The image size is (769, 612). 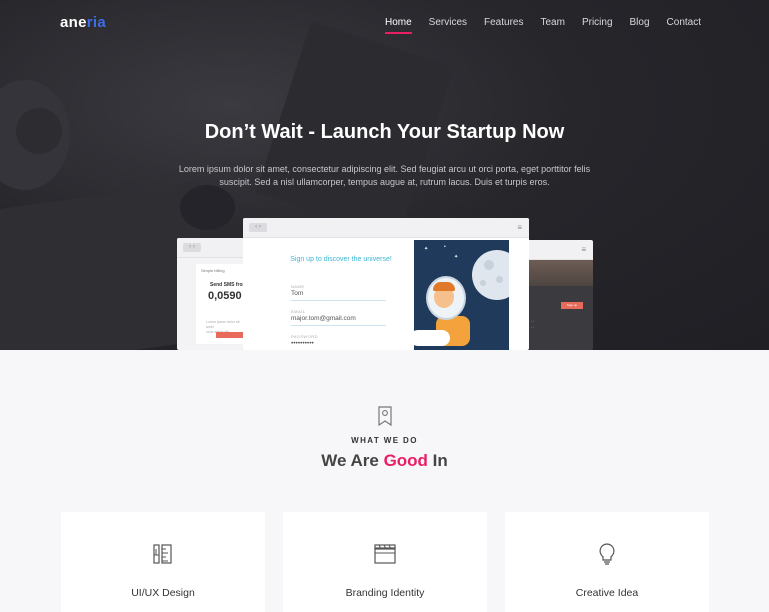 I want to click on logo: aneria, so click(x=83, y=22).